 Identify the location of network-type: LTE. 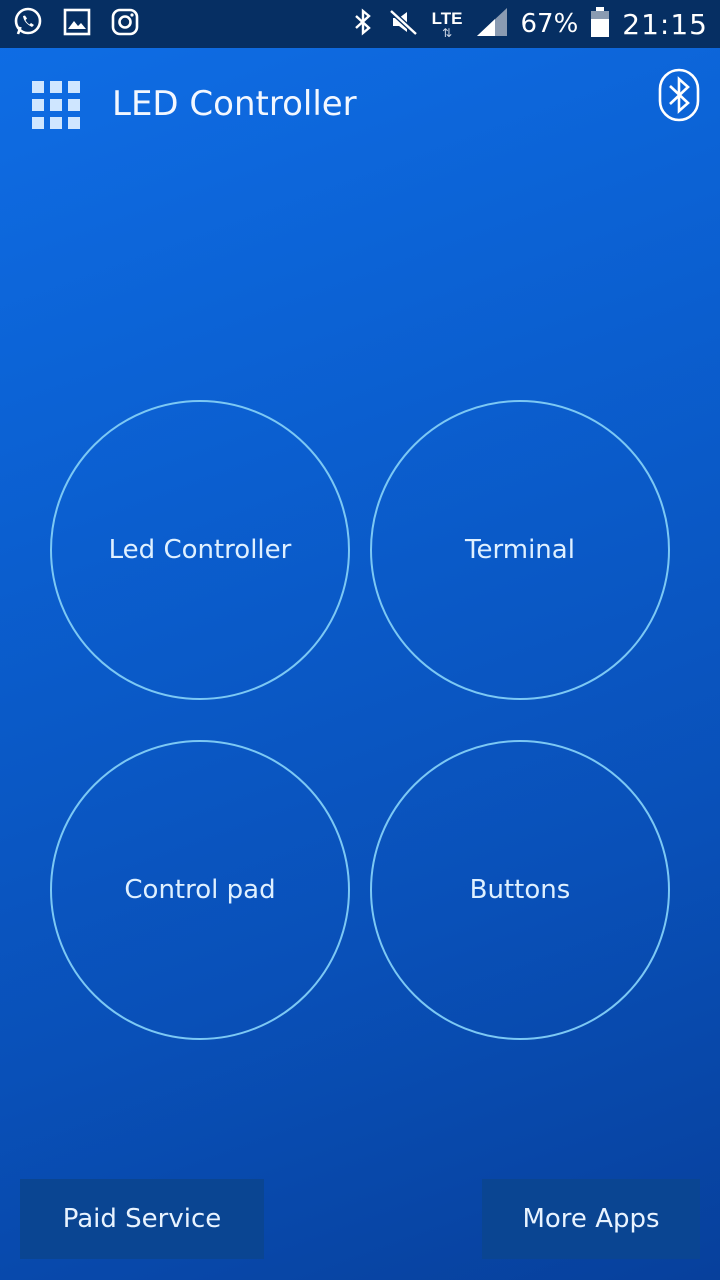
(447, 18).